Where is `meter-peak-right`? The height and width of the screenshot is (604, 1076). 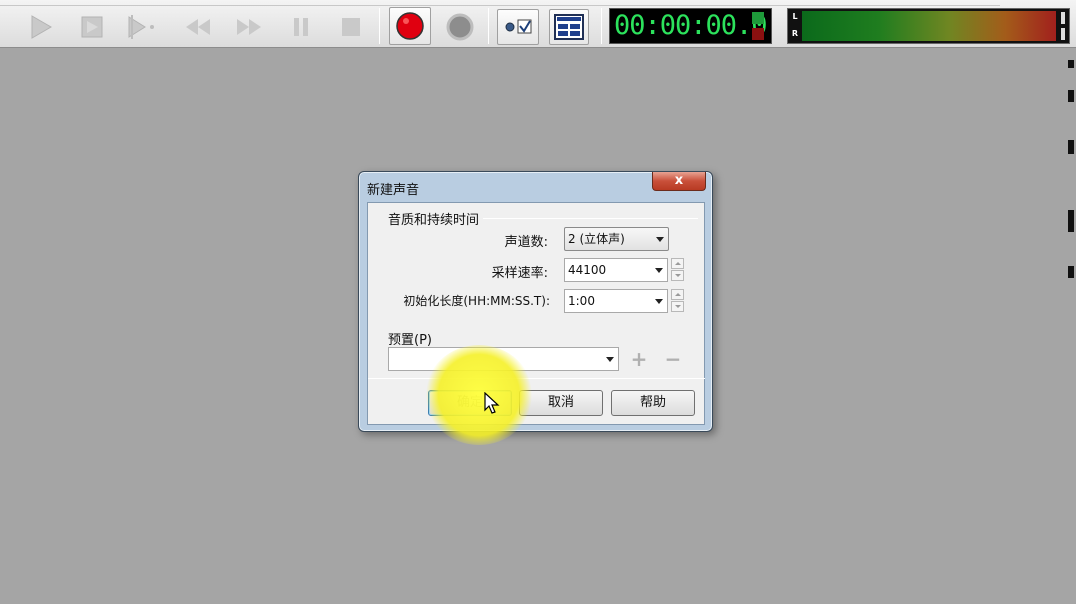 meter-peak-right is located at coordinates (1063, 34).